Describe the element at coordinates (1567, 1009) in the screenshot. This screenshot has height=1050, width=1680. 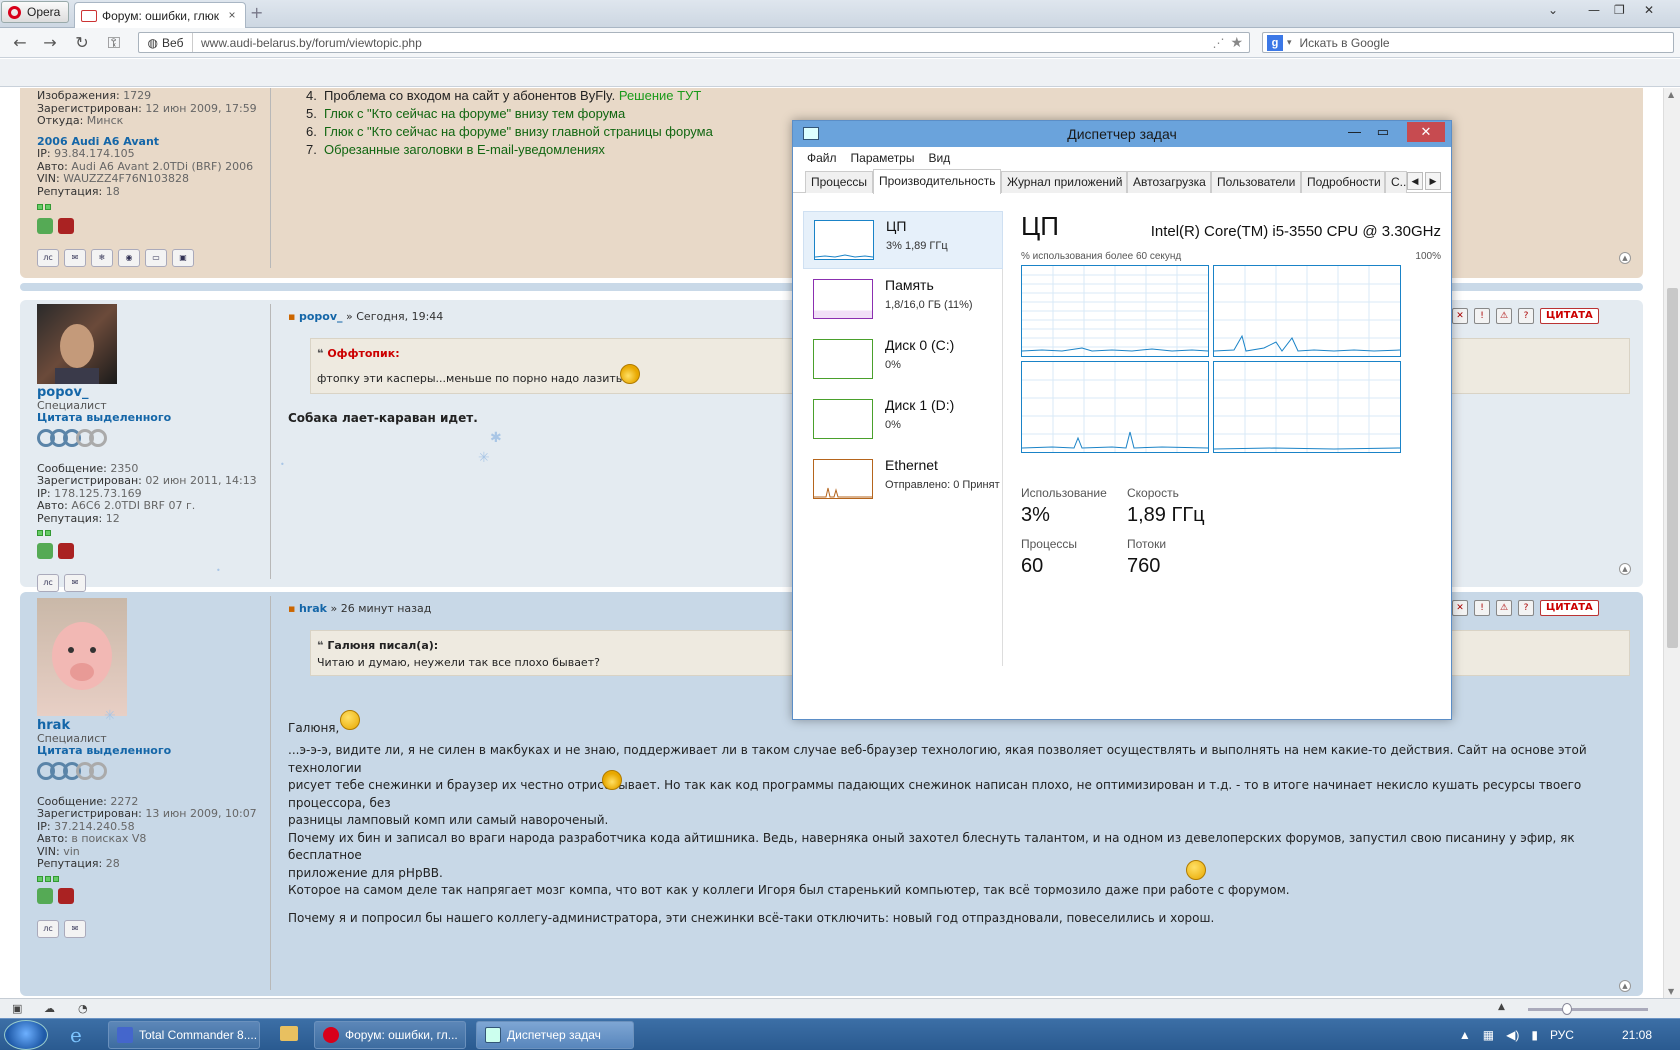
I see `zoom-slider-knob` at that location.